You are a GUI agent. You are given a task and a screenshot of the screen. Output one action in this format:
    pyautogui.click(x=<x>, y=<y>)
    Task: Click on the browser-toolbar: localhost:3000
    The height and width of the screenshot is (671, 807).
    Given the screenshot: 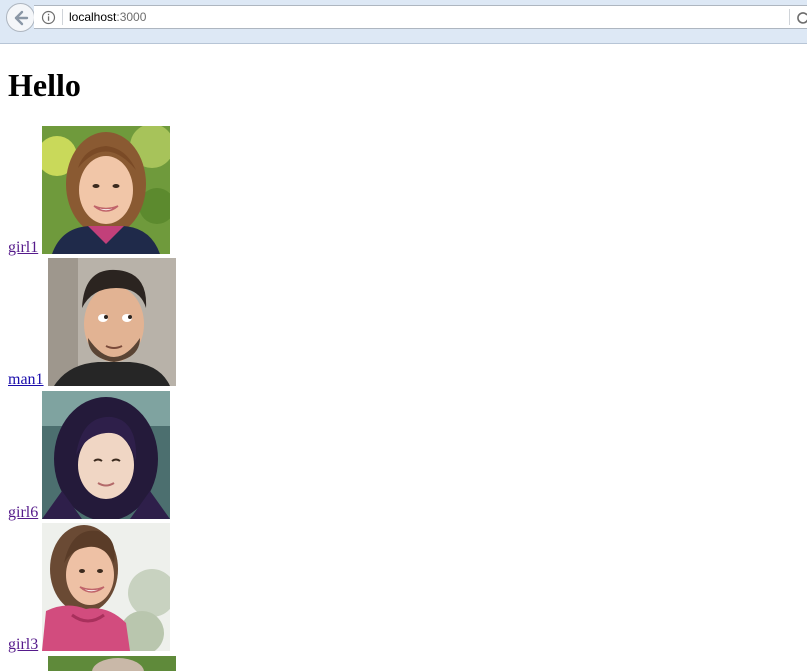 What is the action you would take?
    pyautogui.click(x=403, y=22)
    